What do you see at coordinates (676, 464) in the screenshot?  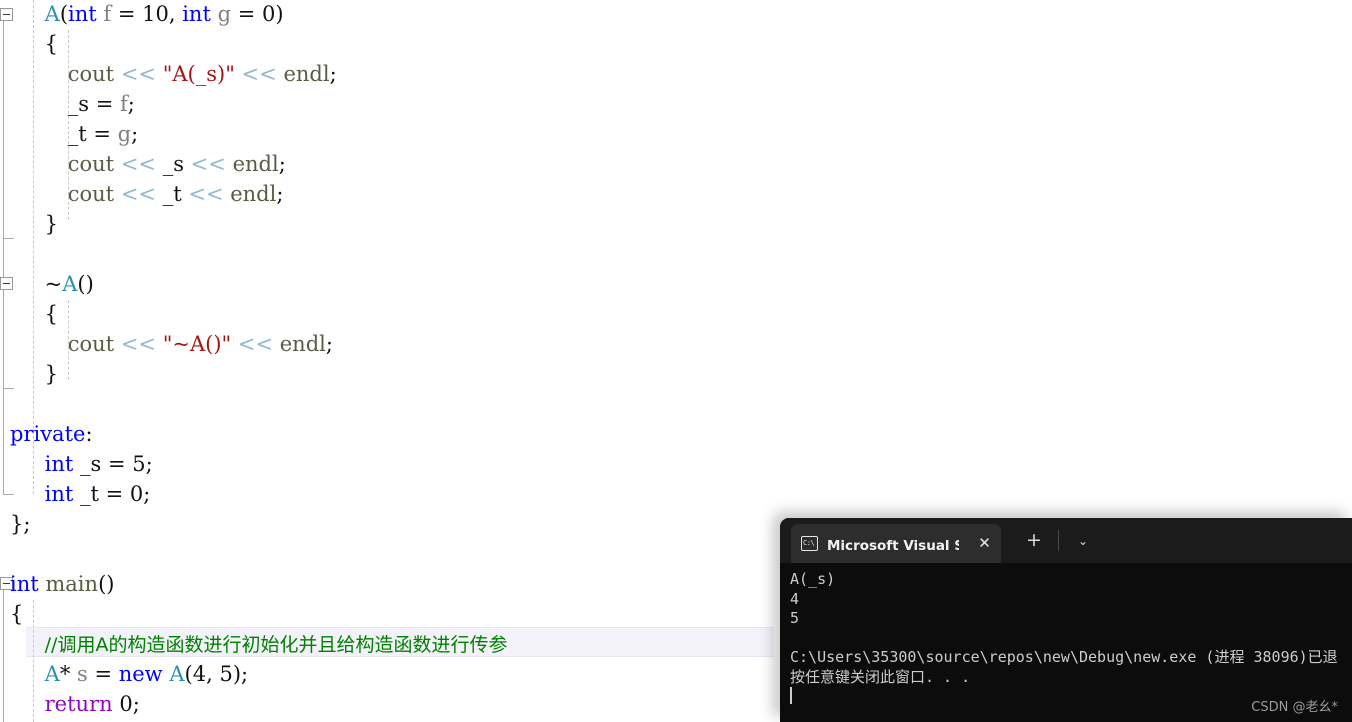 I see `code-line: int _s = 5;` at bounding box center [676, 464].